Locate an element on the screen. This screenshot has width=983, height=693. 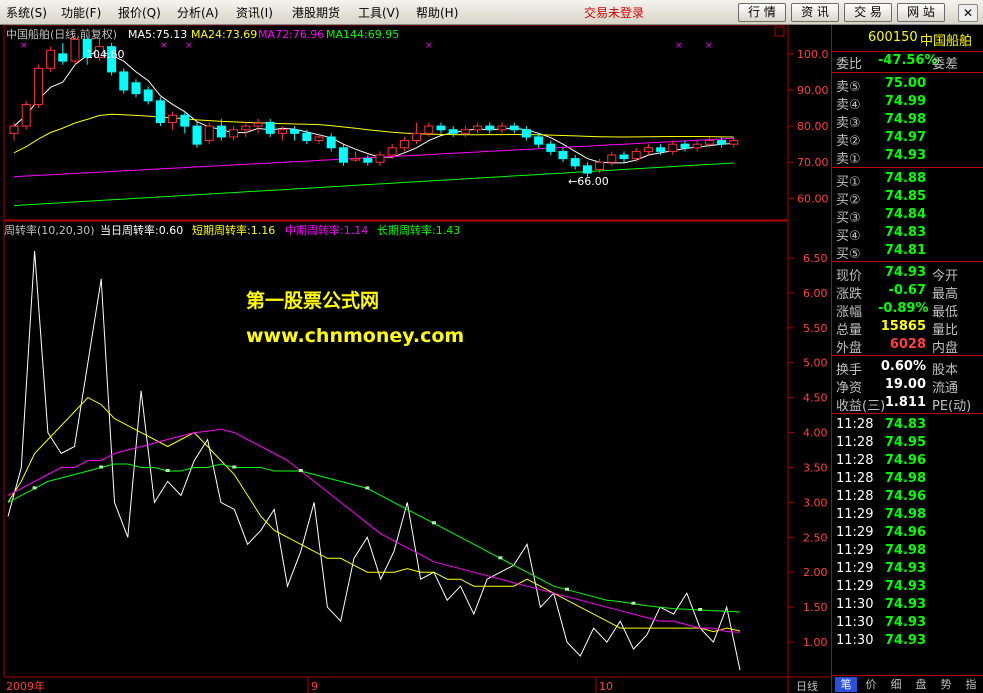
trade-login-status: 交易未登录 is located at coordinates (614, 13).